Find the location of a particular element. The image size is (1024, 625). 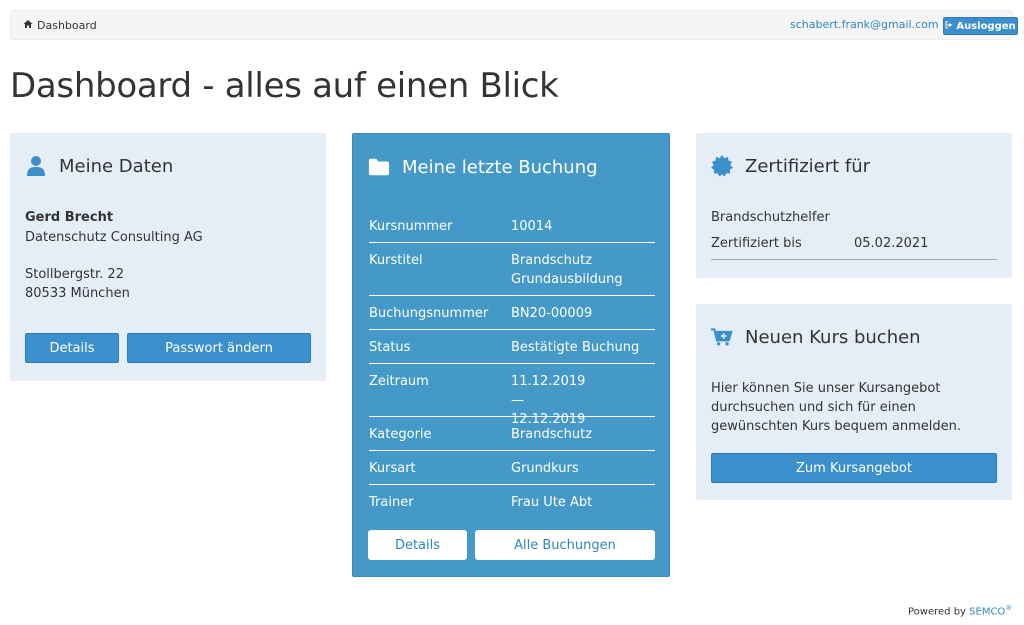

breadcrumb: Dashboard is located at coordinates (60, 25).